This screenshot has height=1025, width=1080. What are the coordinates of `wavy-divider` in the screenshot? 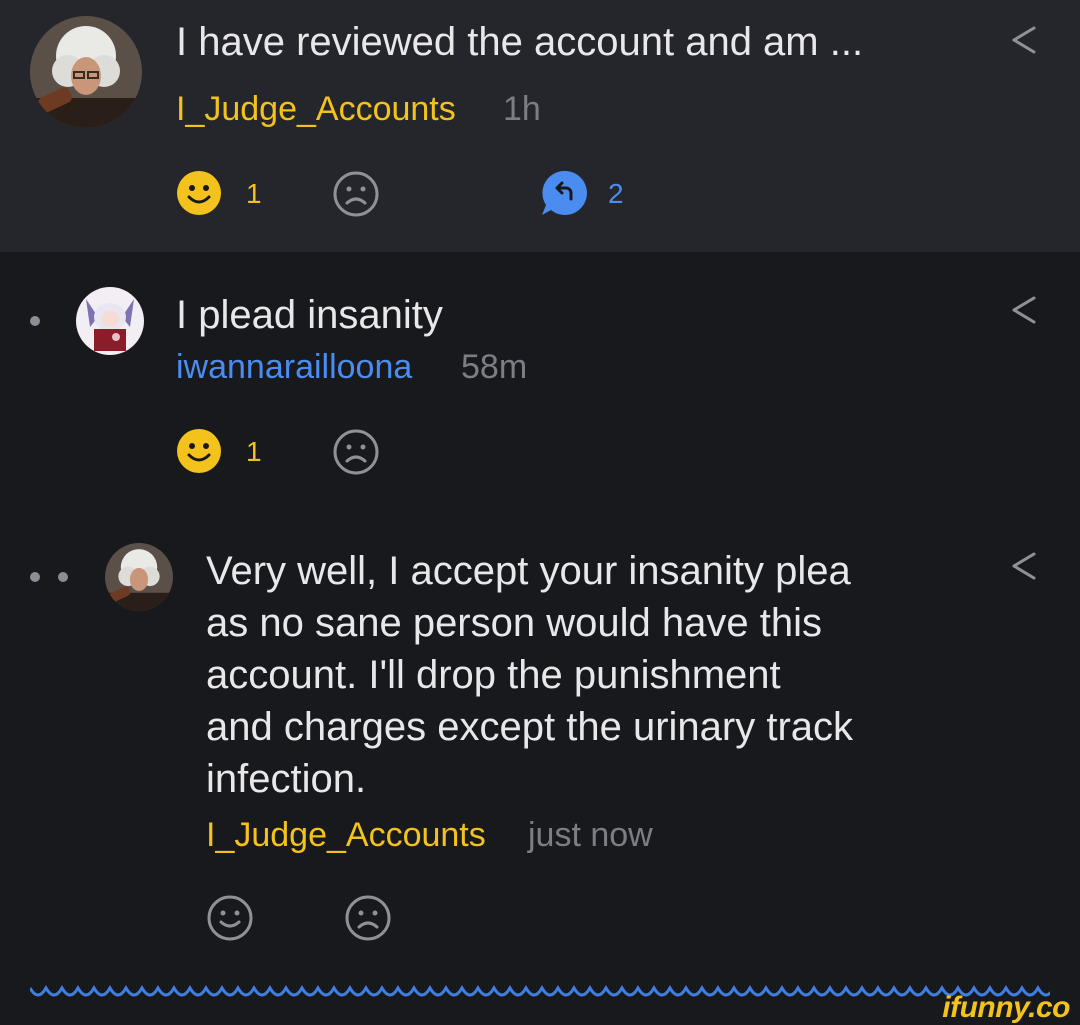 It's located at (540, 990).